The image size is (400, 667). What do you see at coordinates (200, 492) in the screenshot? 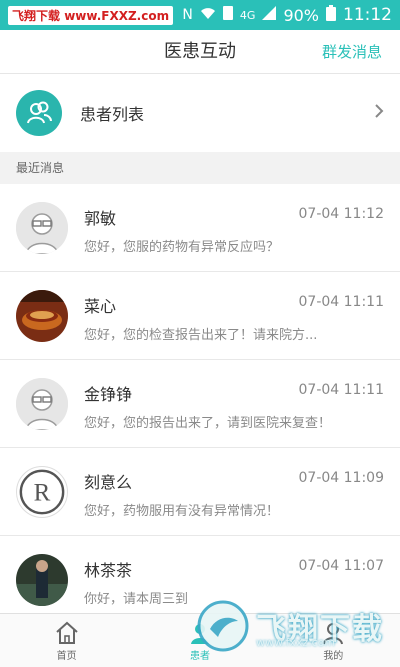
I see `message-item: R 刻意么 07-04 11:09 您好，药物服用有没有异常情况！` at bounding box center [200, 492].